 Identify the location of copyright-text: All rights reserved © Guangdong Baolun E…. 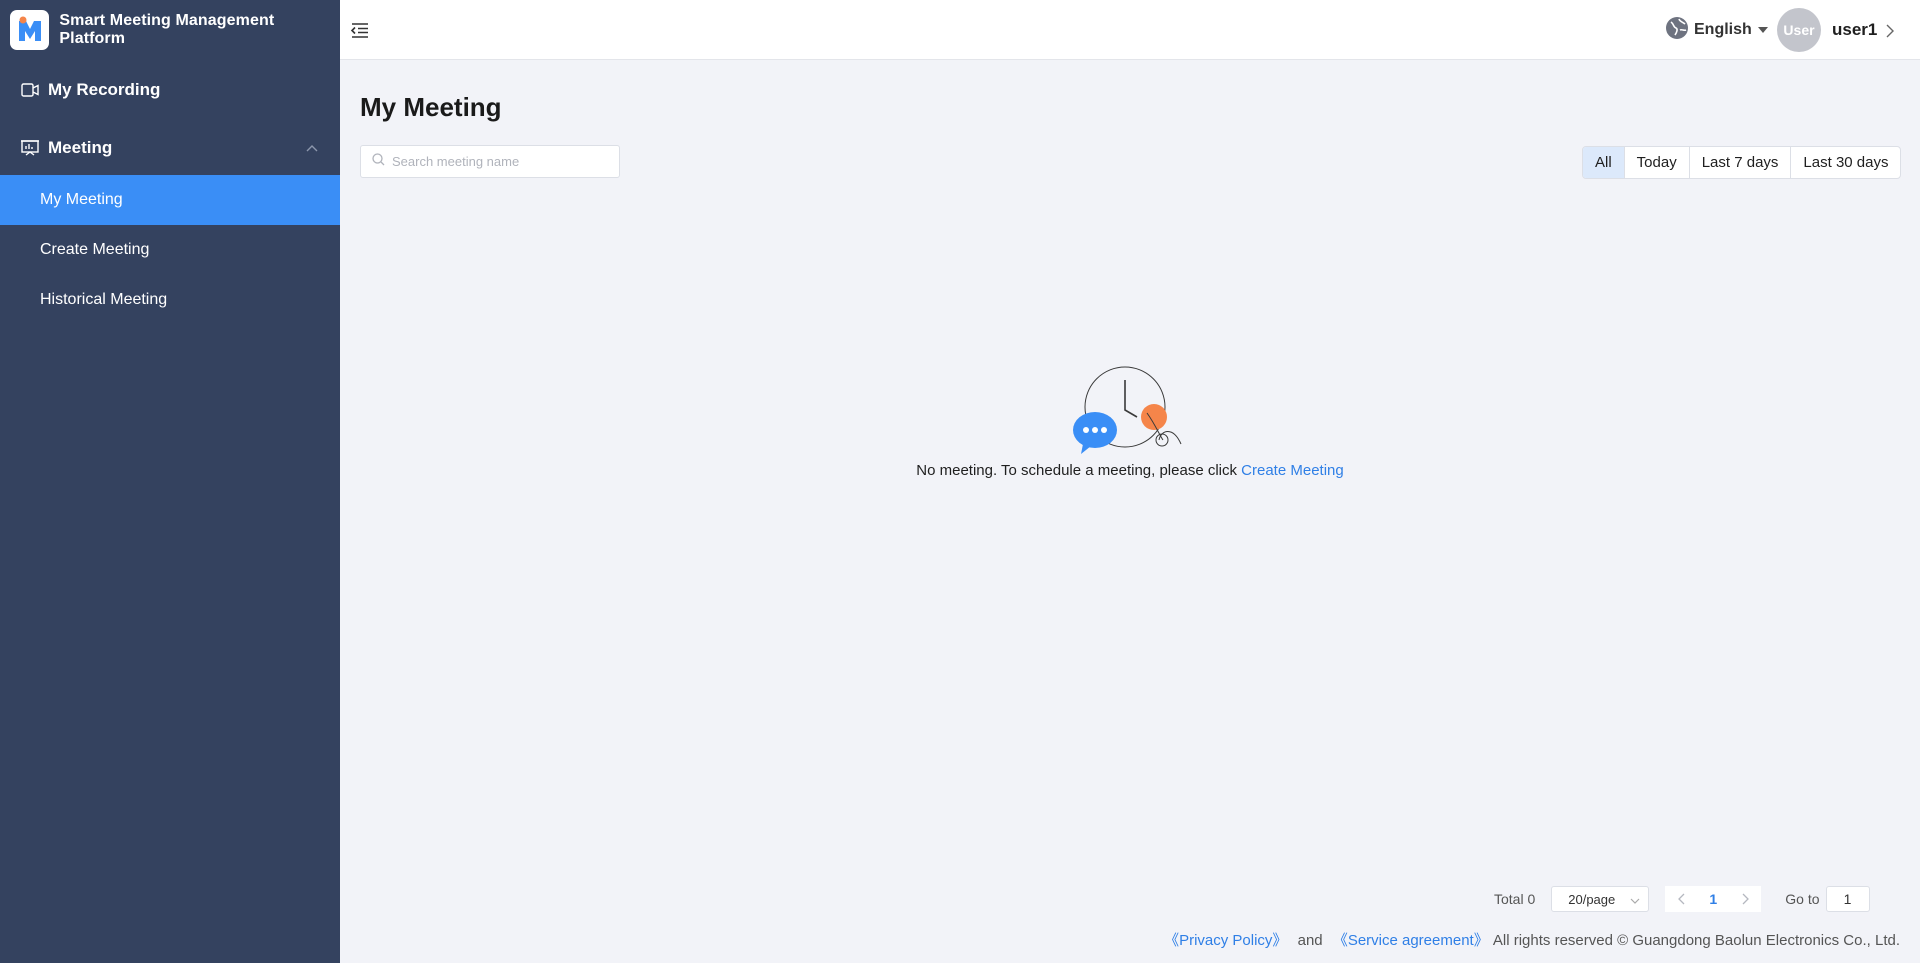
(1696, 940).